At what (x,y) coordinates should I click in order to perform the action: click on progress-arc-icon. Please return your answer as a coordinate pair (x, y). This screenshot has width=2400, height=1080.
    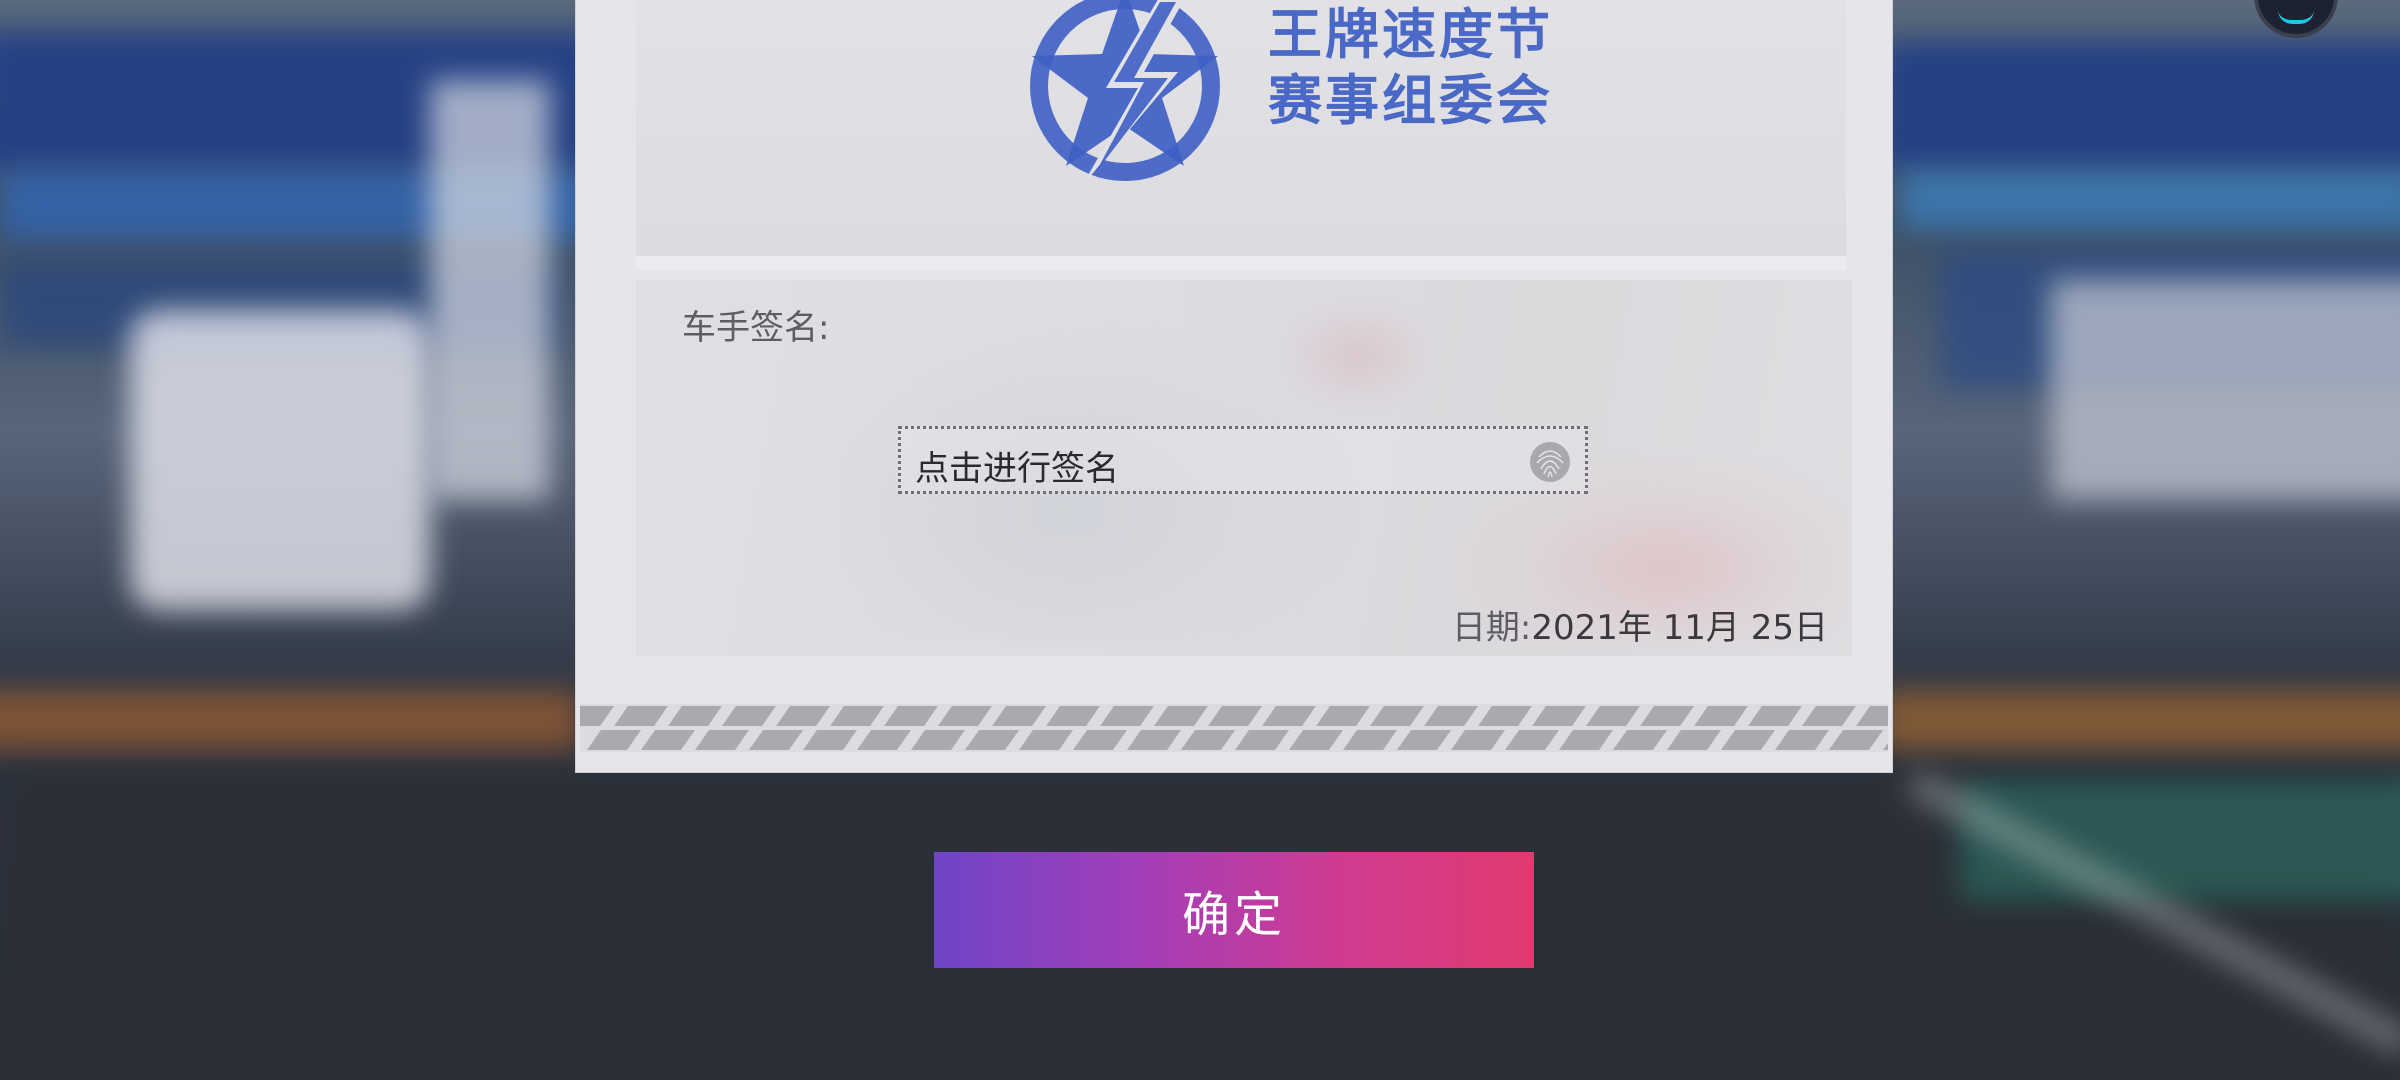
    Looking at the image, I should click on (2296, 17).